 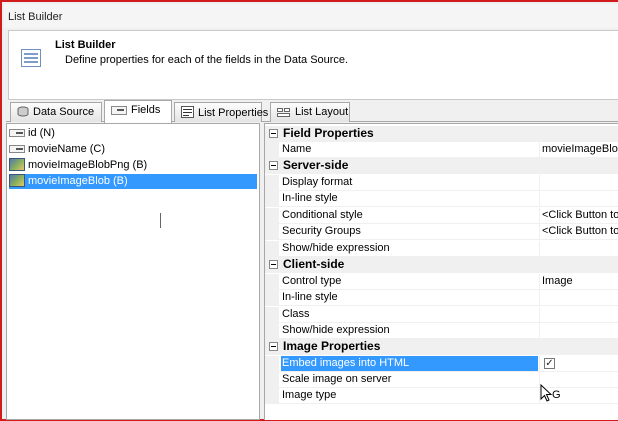 What do you see at coordinates (297, 149) in the screenshot?
I see `property-name: Name` at bounding box center [297, 149].